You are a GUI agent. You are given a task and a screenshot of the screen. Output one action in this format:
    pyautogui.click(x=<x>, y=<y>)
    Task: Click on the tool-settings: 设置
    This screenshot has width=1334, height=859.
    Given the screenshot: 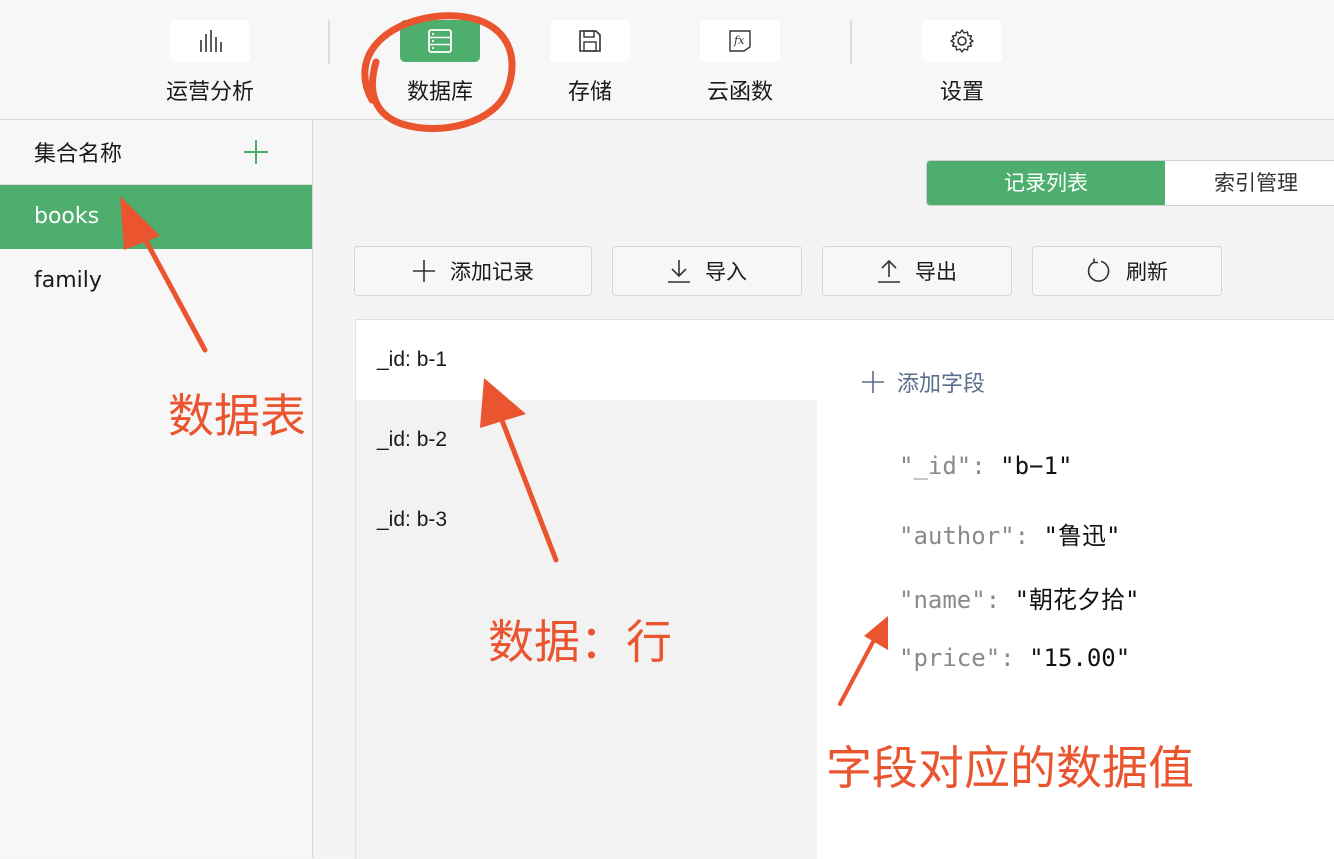 What is the action you would take?
    pyautogui.click(x=962, y=63)
    